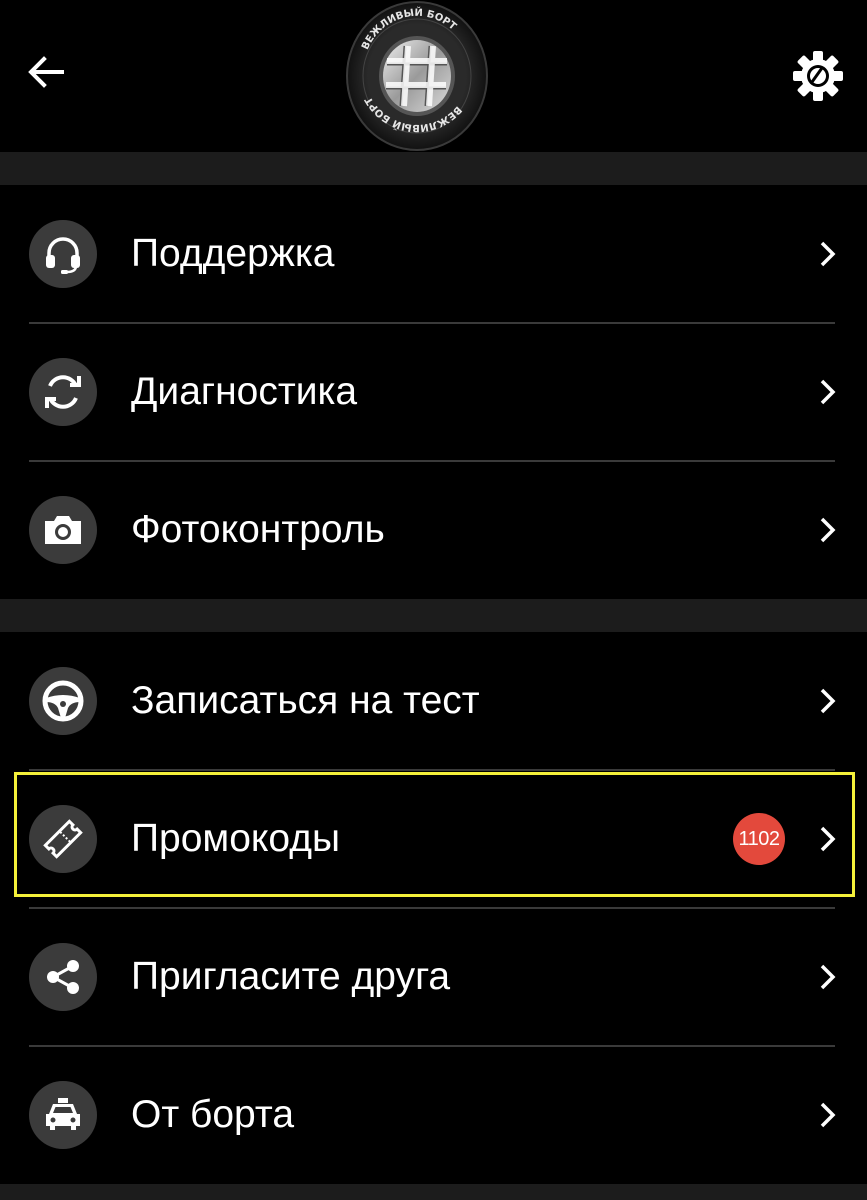  Describe the element at coordinates (63, 392) in the screenshot. I see `refresh-icon` at that location.